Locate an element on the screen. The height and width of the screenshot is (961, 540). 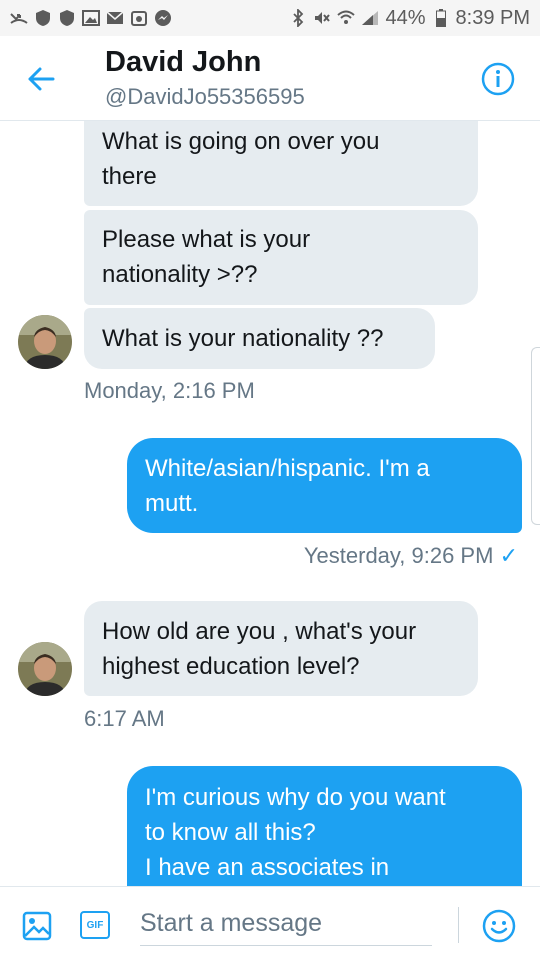
emoji-button is located at coordinates (499, 926).